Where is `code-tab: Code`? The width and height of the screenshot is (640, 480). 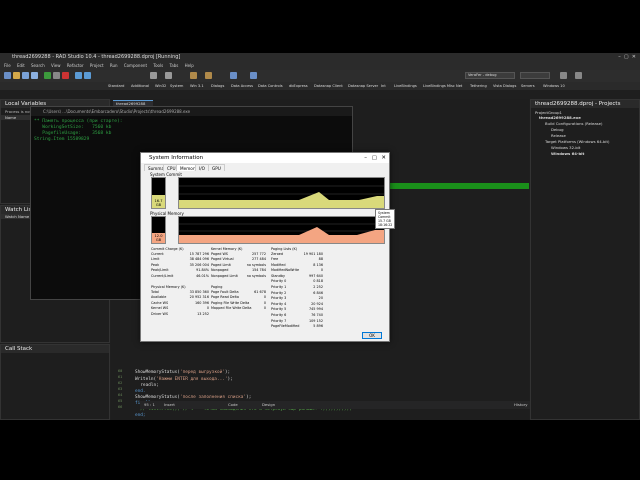
code-tab: Code is located at coordinates (233, 405).